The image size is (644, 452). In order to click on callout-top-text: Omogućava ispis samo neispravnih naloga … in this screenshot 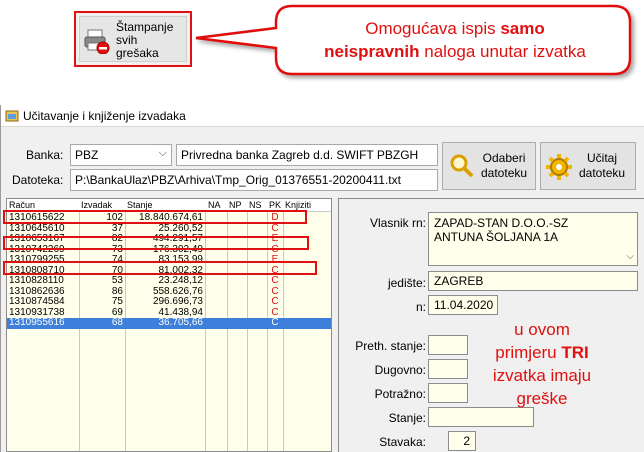, I will do `click(455, 40)`.